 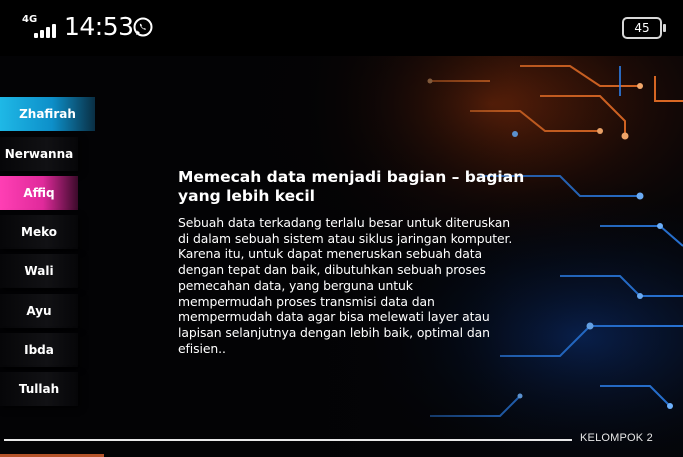 I want to click on member-name: Wali, so click(x=39, y=271).